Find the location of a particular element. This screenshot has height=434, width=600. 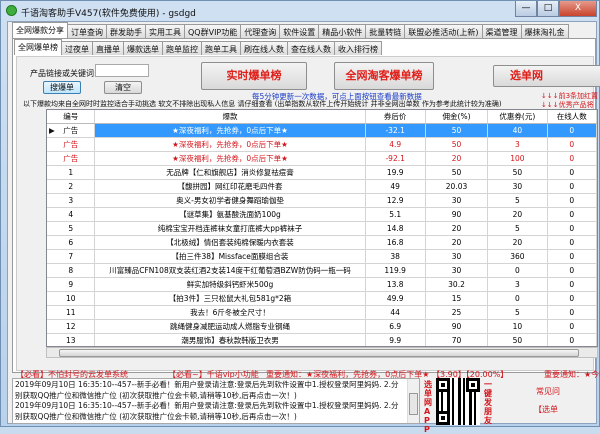

product-name: 【拍三件38】Missface面膜组合装 is located at coordinates (230, 256).